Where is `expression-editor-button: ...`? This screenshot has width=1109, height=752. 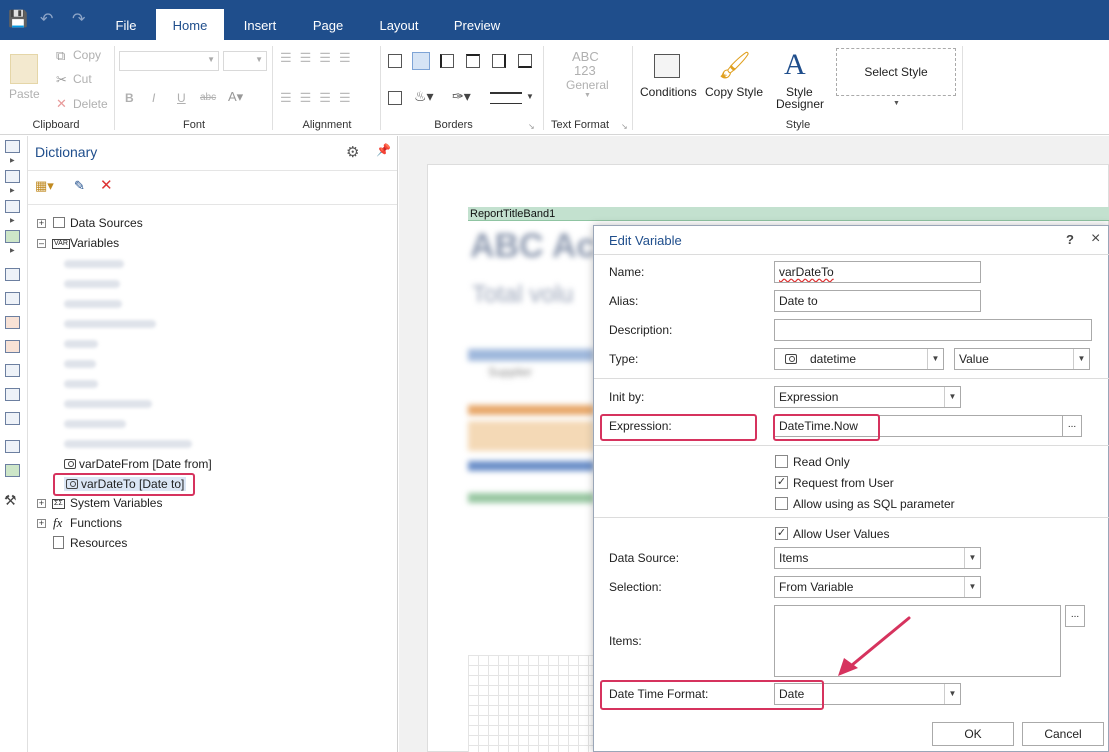
expression-editor-button: ... is located at coordinates (1072, 426).